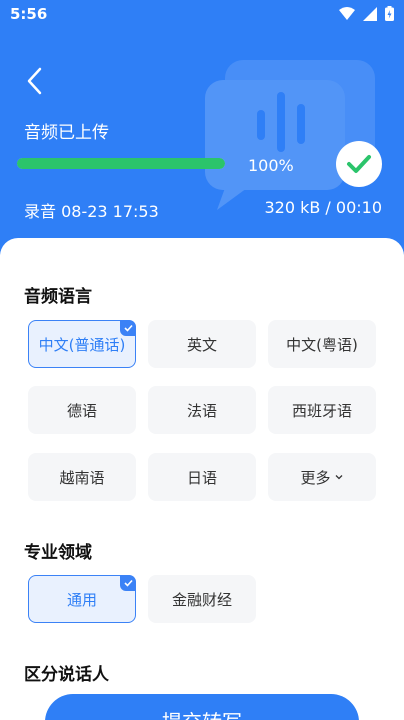 Image resolution: width=404 pixels, height=720 pixels. I want to click on upload-progress-percent: 100%, so click(271, 165).